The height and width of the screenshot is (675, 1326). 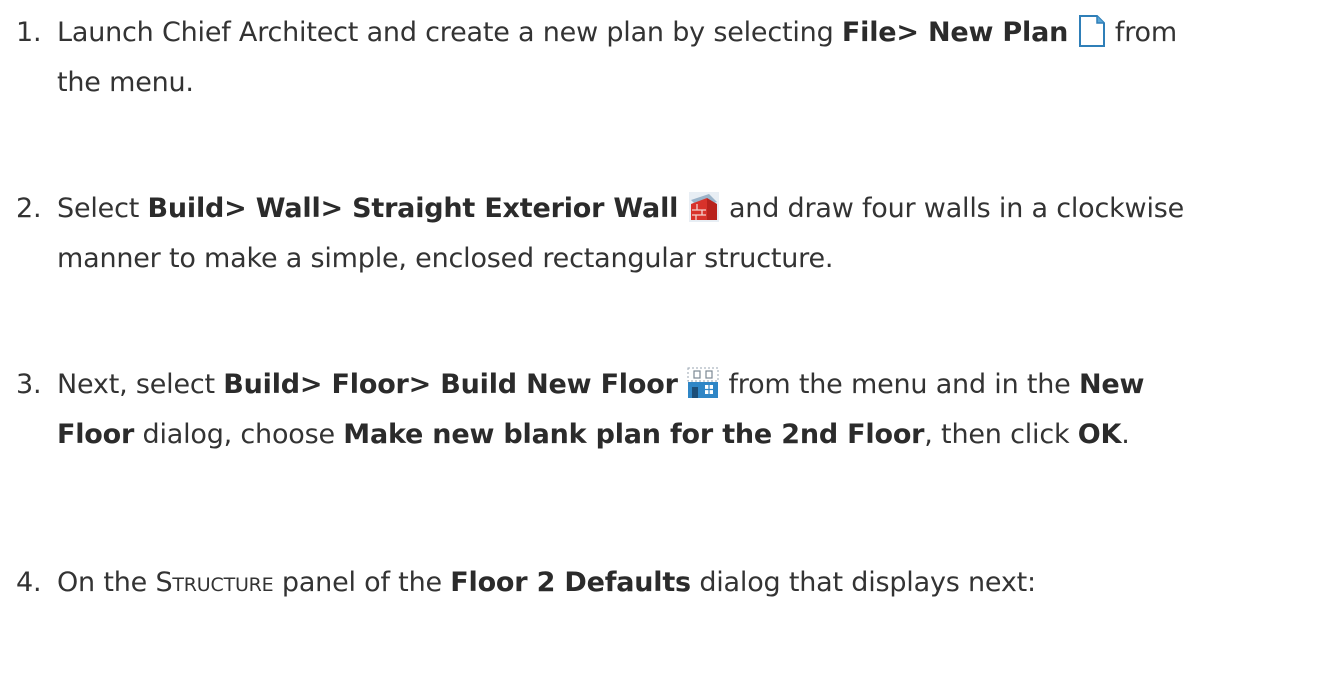 I want to click on step-number: 4., so click(x=29, y=582).